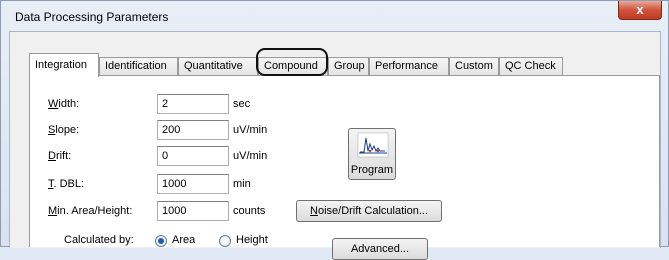 The image size is (669, 260). Describe the element at coordinates (161, 241) in the screenshot. I see `area-radio` at that location.